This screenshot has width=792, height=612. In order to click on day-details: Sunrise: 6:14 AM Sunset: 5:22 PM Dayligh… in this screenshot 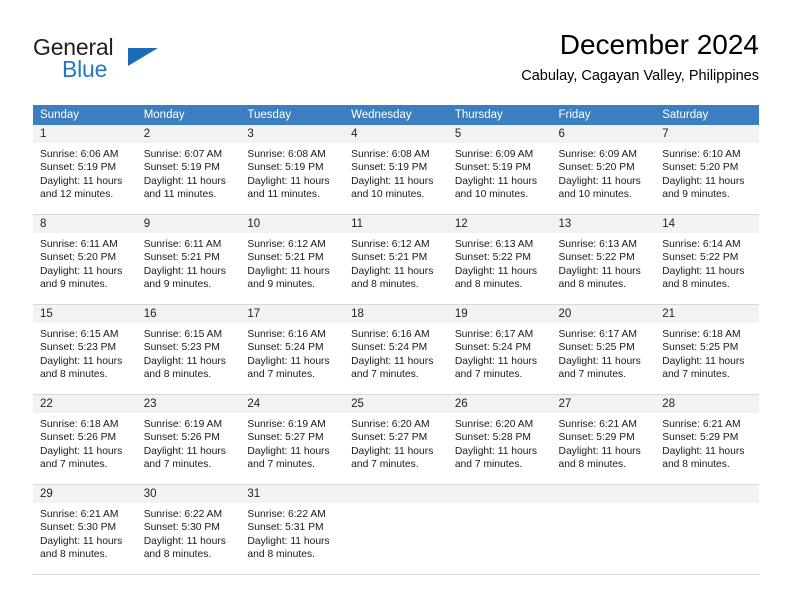, I will do `click(707, 262)`.